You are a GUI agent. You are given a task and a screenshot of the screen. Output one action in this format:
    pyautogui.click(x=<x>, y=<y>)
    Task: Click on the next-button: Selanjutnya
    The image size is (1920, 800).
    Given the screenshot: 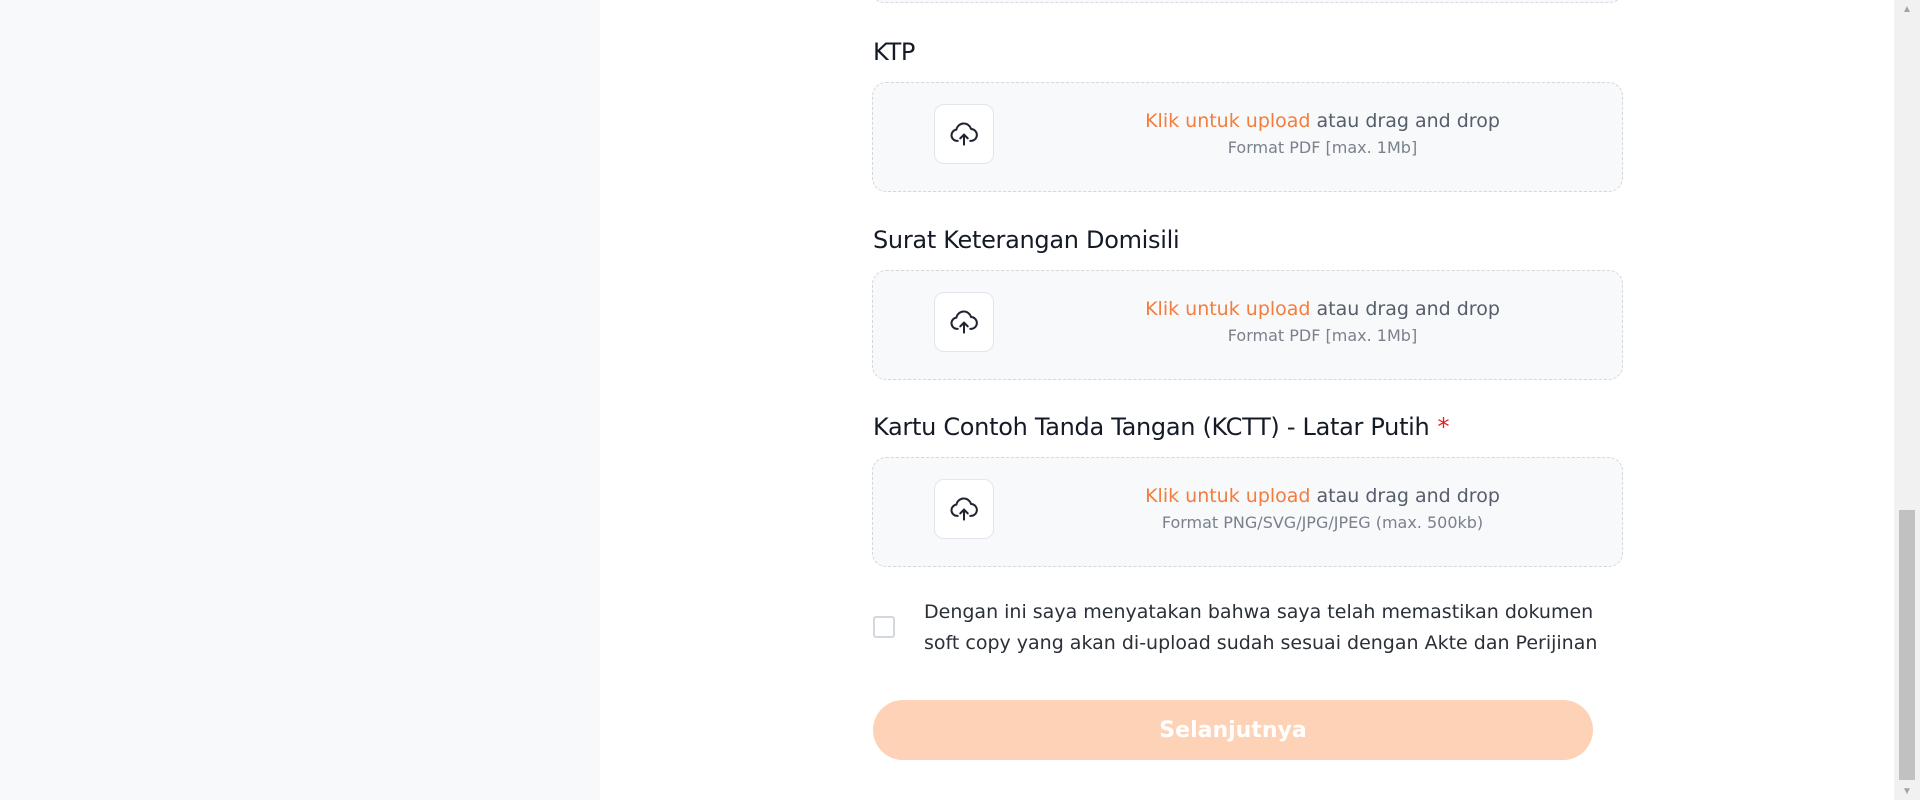 What is the action you would take?
    pyautogui.click(x=1233, y=730)
    